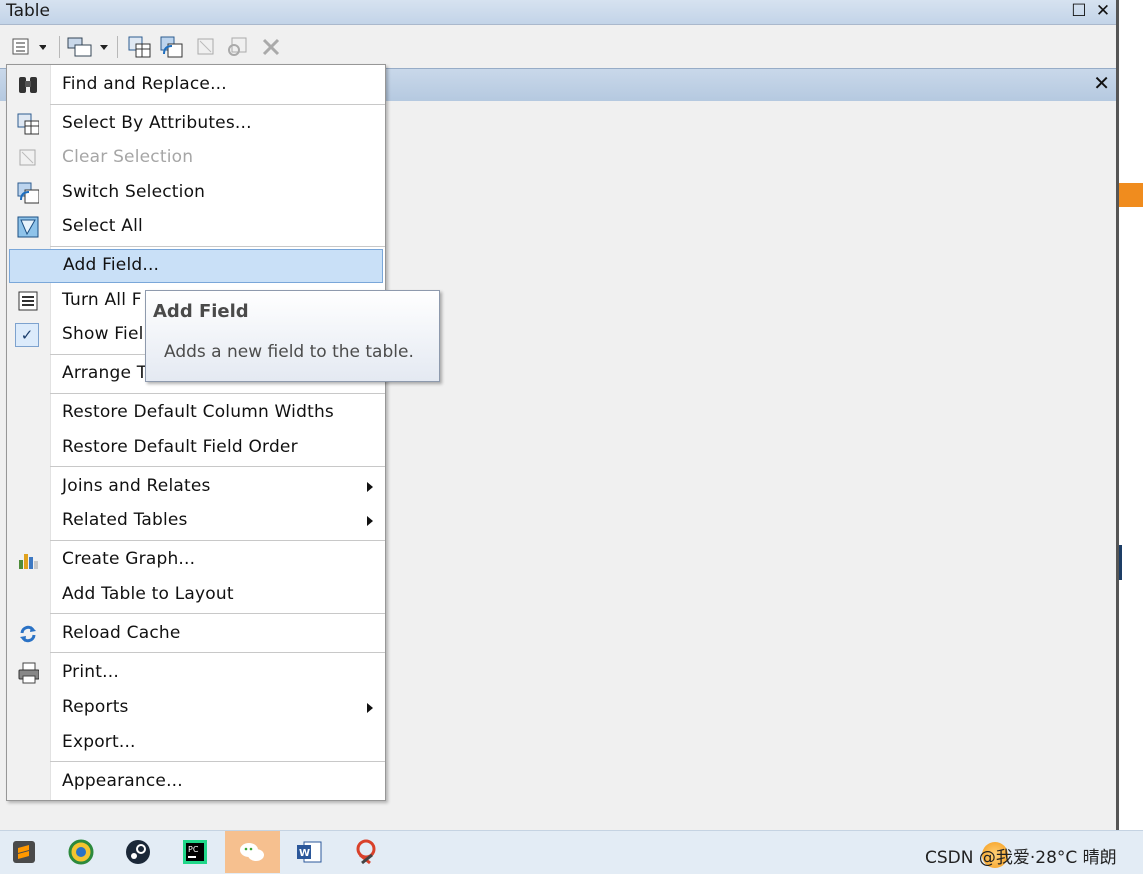  What do you see at coordinates (1079, 11) in the screenshot?
I see `maximize-button: ☐` at bounding box center [1079, 11].